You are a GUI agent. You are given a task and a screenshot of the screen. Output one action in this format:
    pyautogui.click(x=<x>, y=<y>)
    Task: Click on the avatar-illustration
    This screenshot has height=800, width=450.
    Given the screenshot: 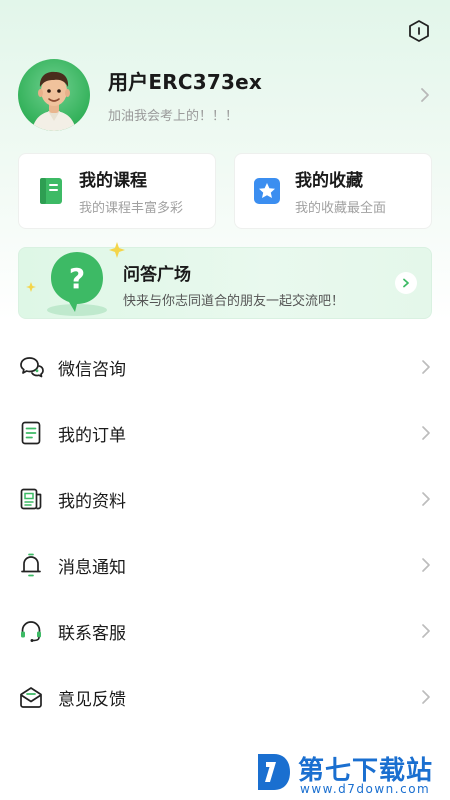 What is the action you would take?
    pyautogui.click(x=54, y=101)
    